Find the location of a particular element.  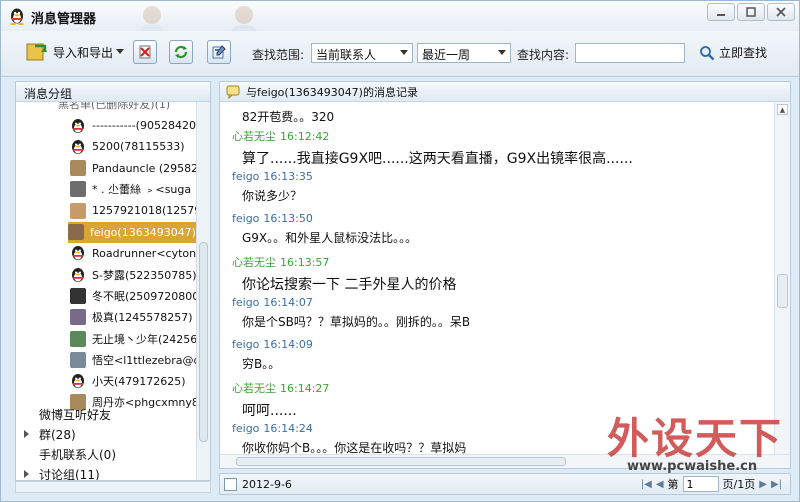

window-controls is located at coordinates (751, 12).